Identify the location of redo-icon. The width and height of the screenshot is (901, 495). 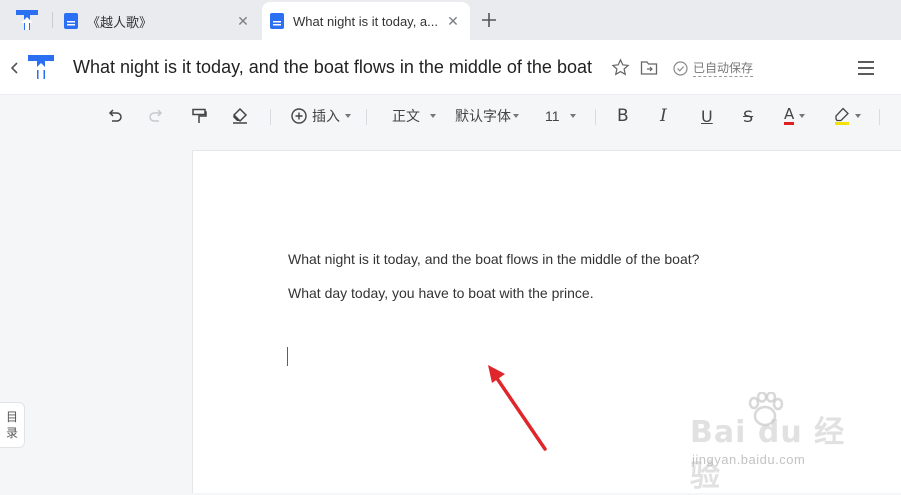
(156, 115).